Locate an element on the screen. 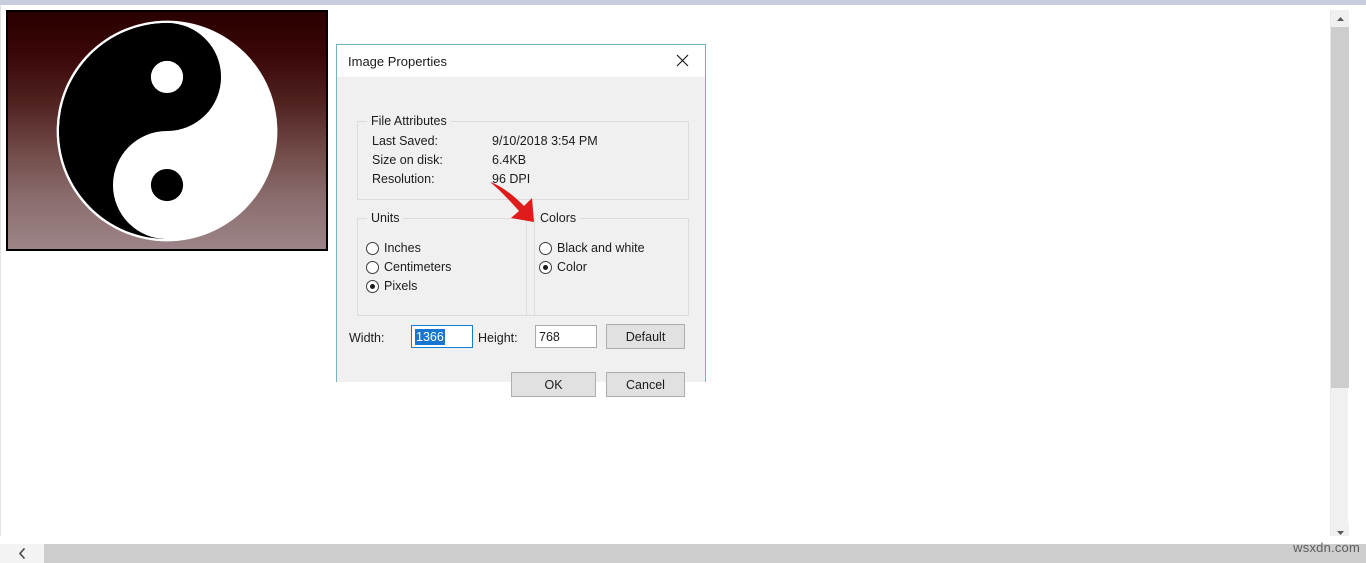  radio-colors-color: Color is located at coordinates (563, 267).